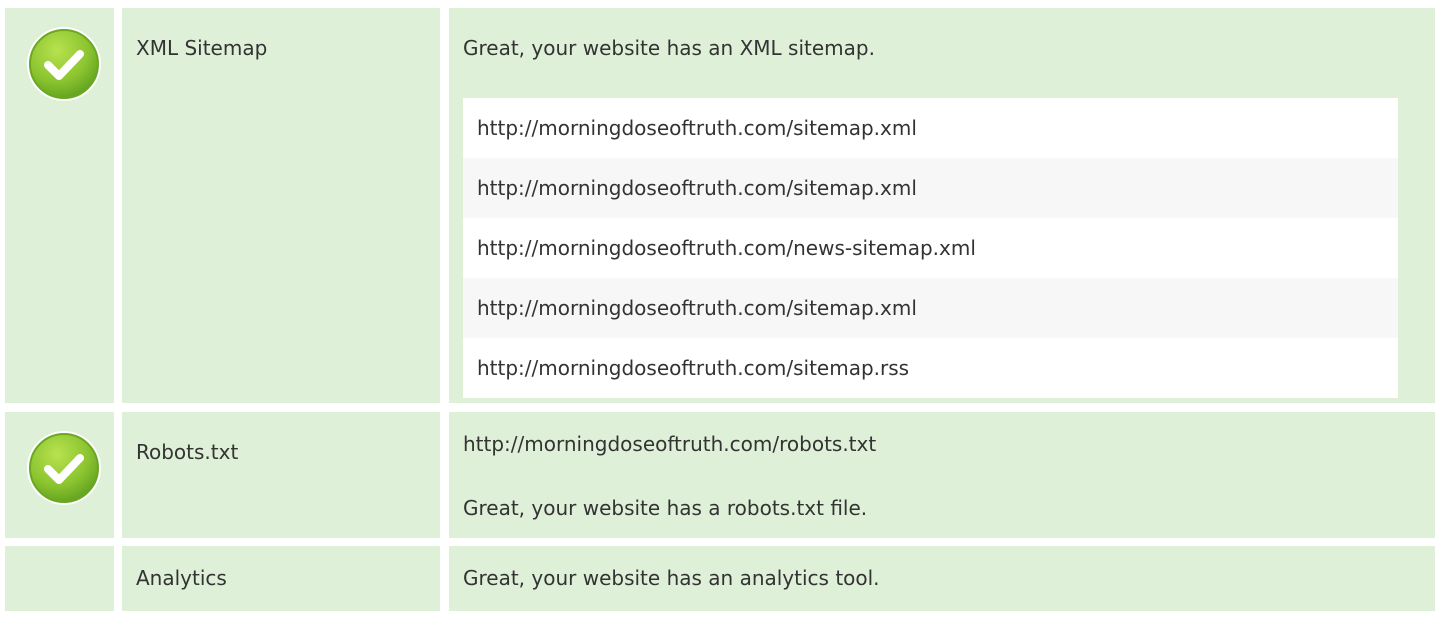 This screenshot has height=619, width=1449. Describe the element at coordinates (281, 205) in the screenshot. I see `label-cell: XML Sitemap` at that location.